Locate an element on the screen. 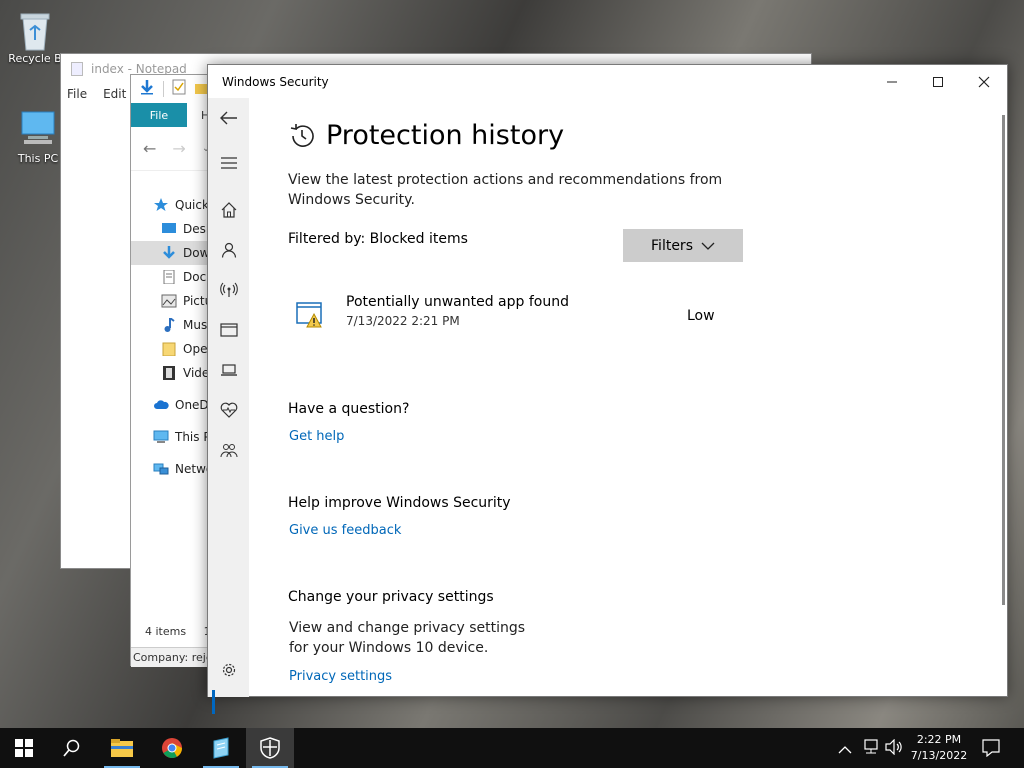  tree-item-label: Vide is located at coordinates (196, 373).